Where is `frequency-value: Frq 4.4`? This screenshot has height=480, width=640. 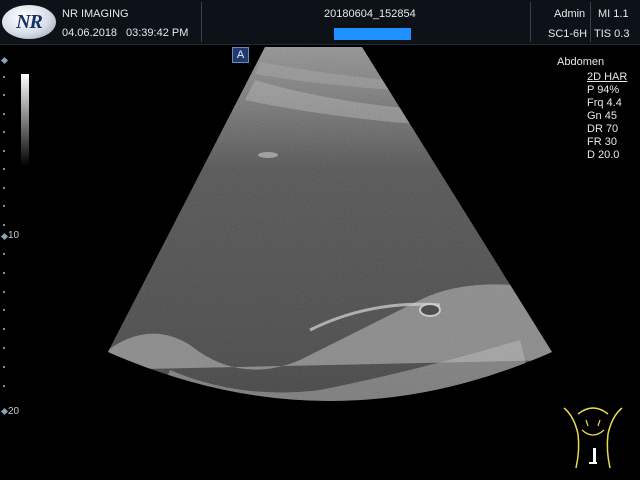
frequency-value: Frq 4.4 is located at coordinates (604, 103).